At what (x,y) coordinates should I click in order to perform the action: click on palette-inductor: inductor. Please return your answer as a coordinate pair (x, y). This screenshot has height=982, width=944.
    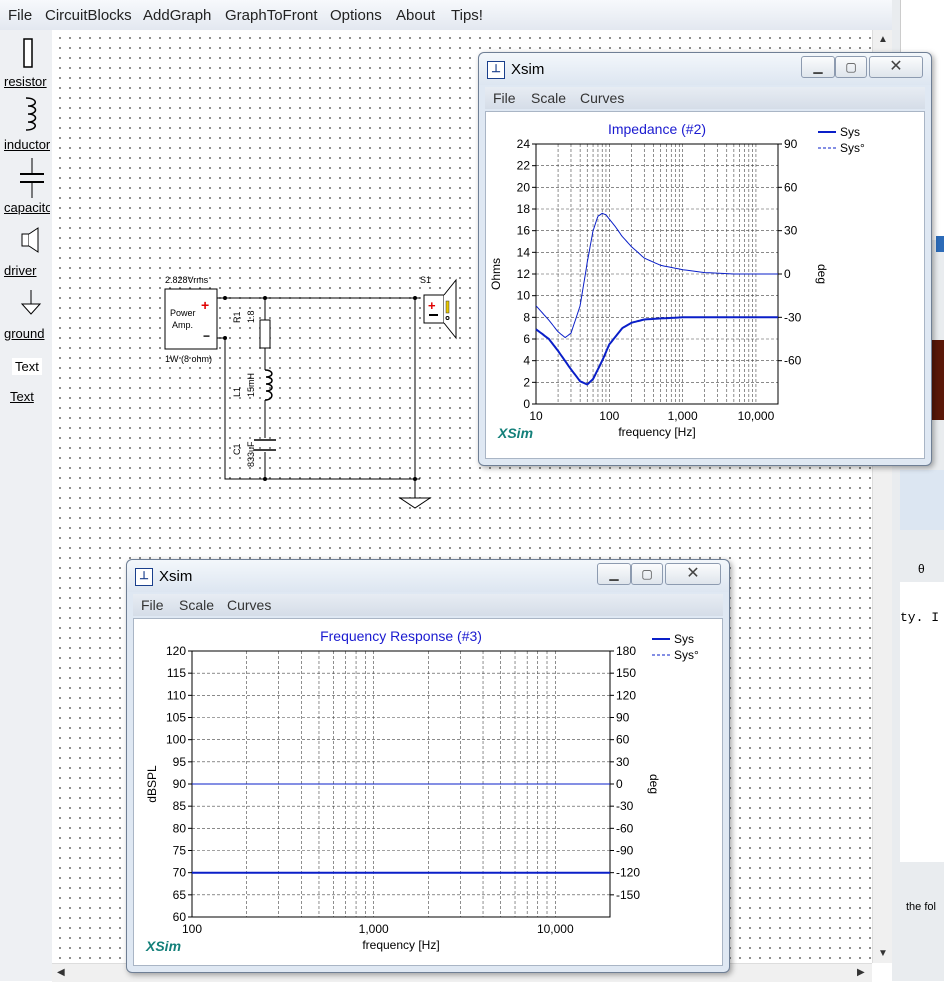
    Looking at the image, I should click on (27, 144).